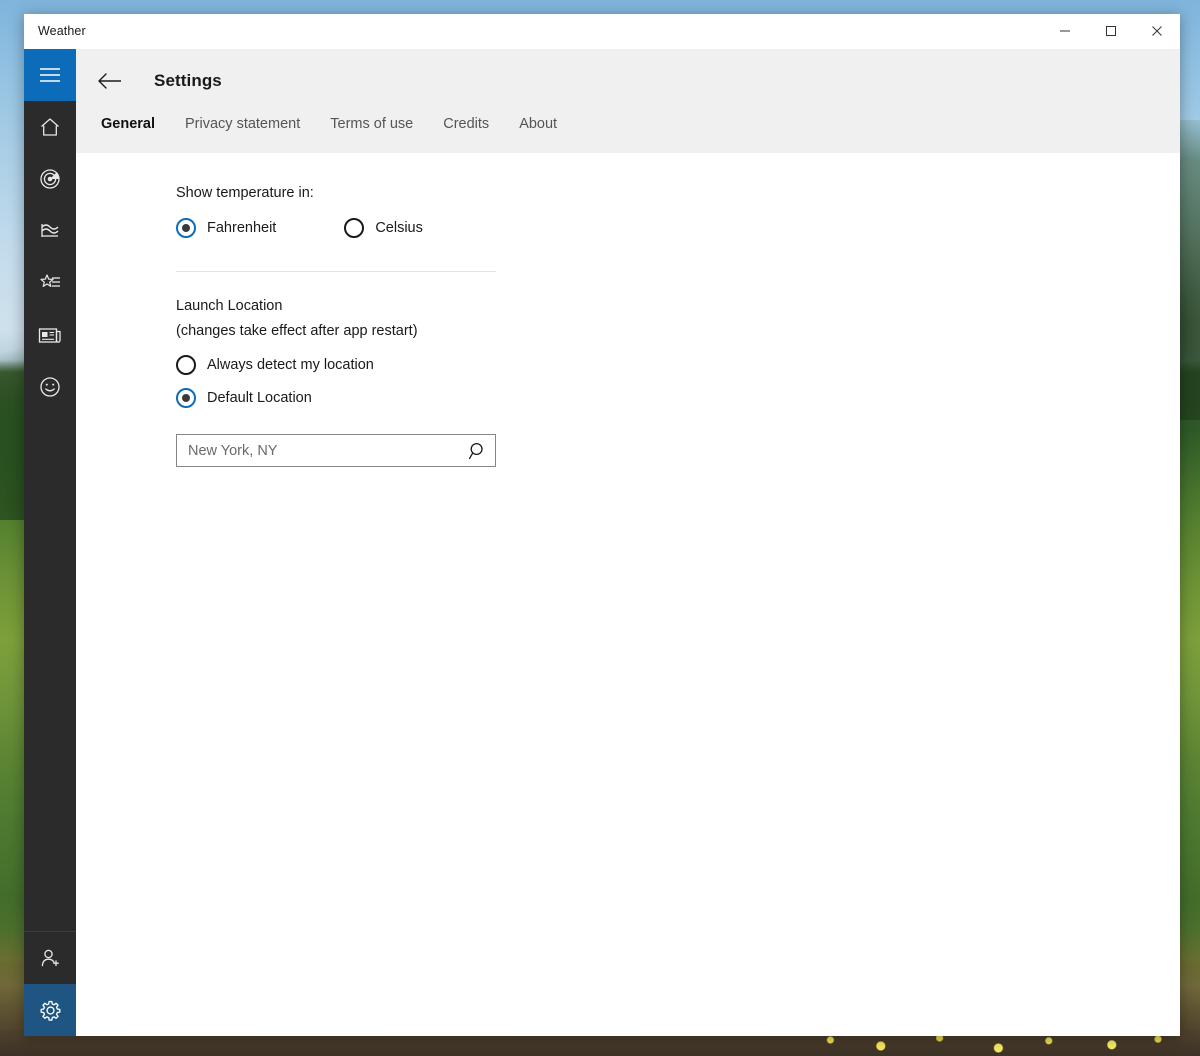  What do you see at coordinates (678, 398) in the screenshot?
I see `radio-default-location: Default Location` at bounding box center [678, 398].